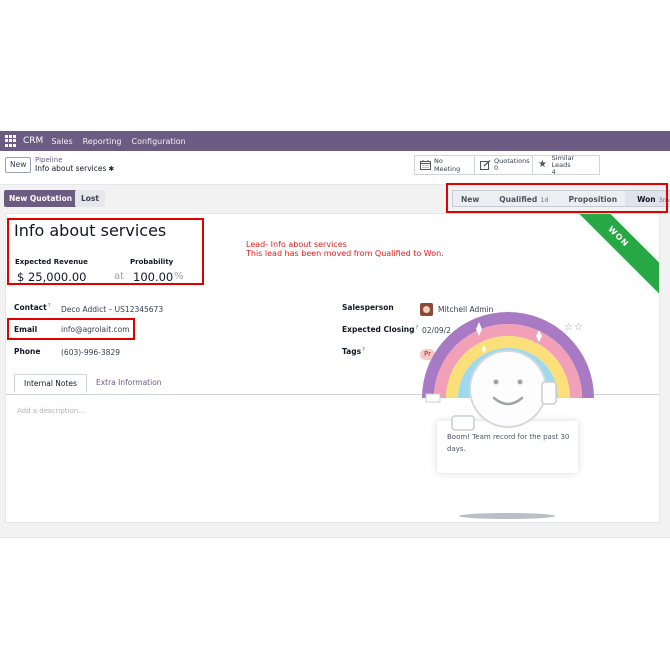 This screenshot has width=670, height=670. I want to click on nav-sales: Sales, so click(61, 141).